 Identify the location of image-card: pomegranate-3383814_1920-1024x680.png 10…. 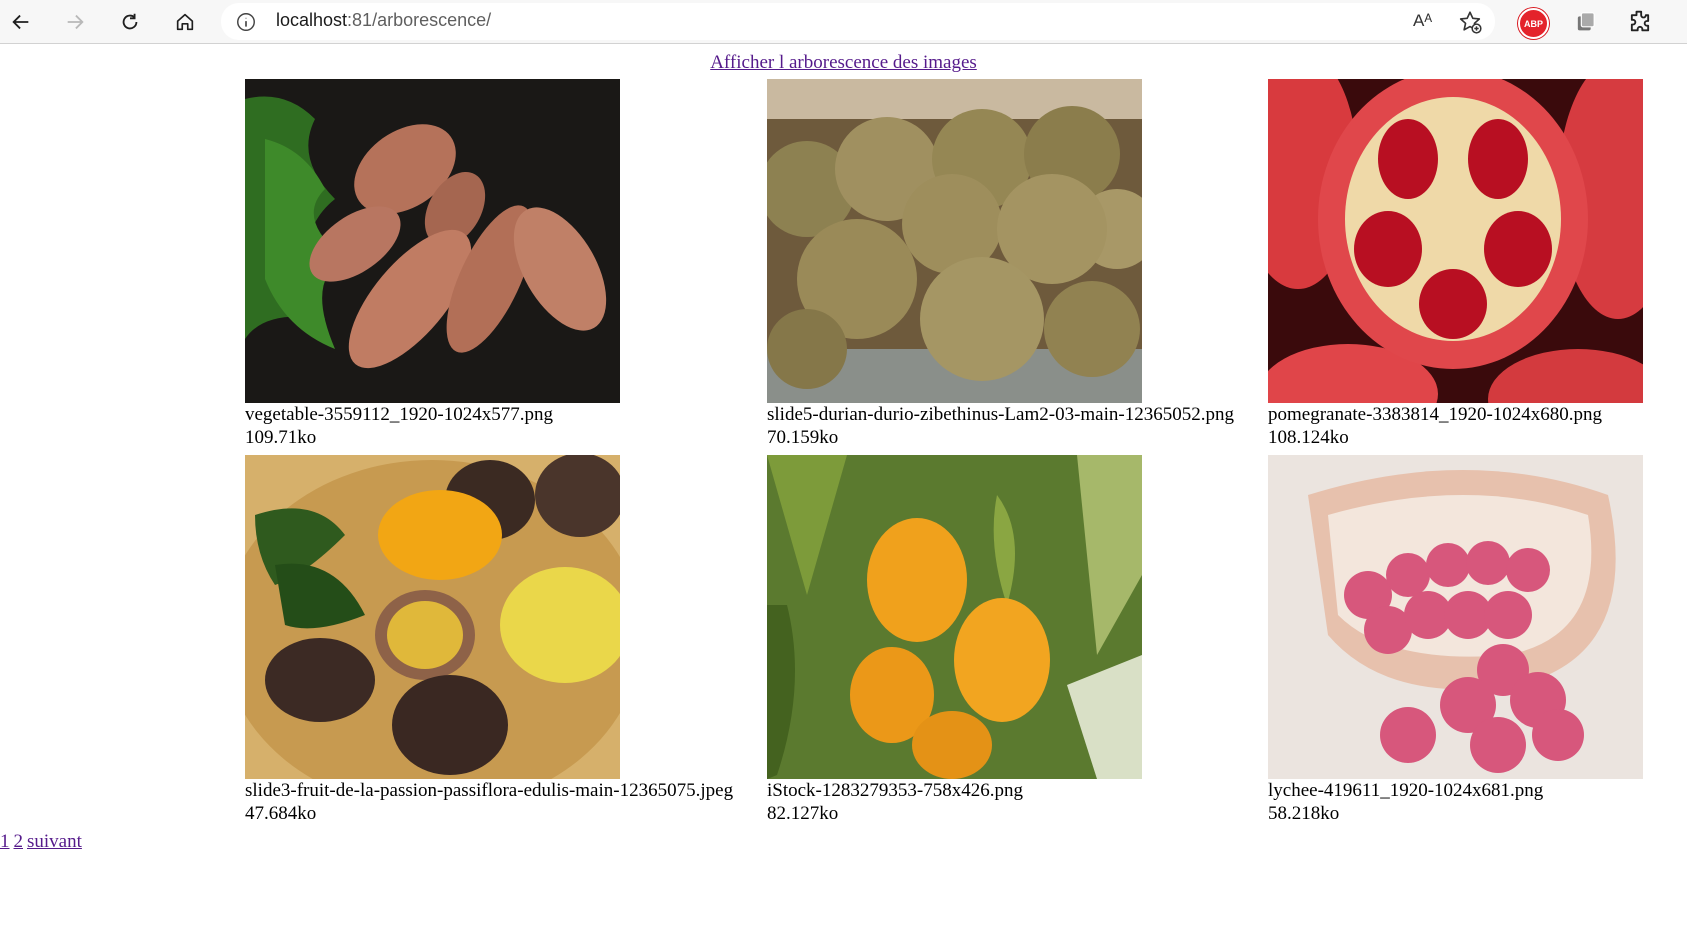
(1477, 264).